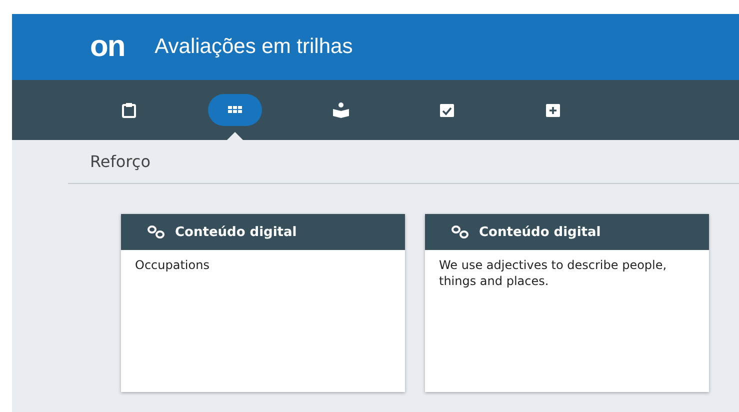 The width and height of the screenshot is (739, 412). I want to click on plus-icon, so click(553, 110).